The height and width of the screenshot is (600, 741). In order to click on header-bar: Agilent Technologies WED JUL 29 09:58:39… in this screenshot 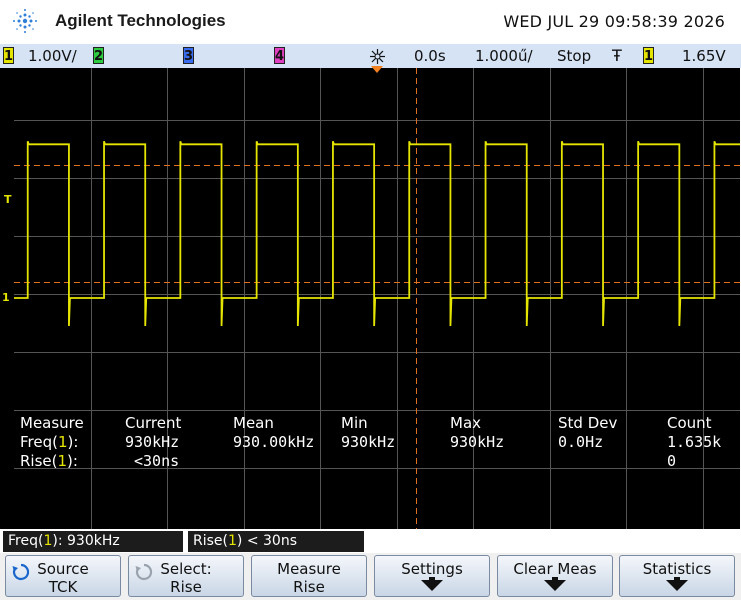, I will do `click(370, 22)`.